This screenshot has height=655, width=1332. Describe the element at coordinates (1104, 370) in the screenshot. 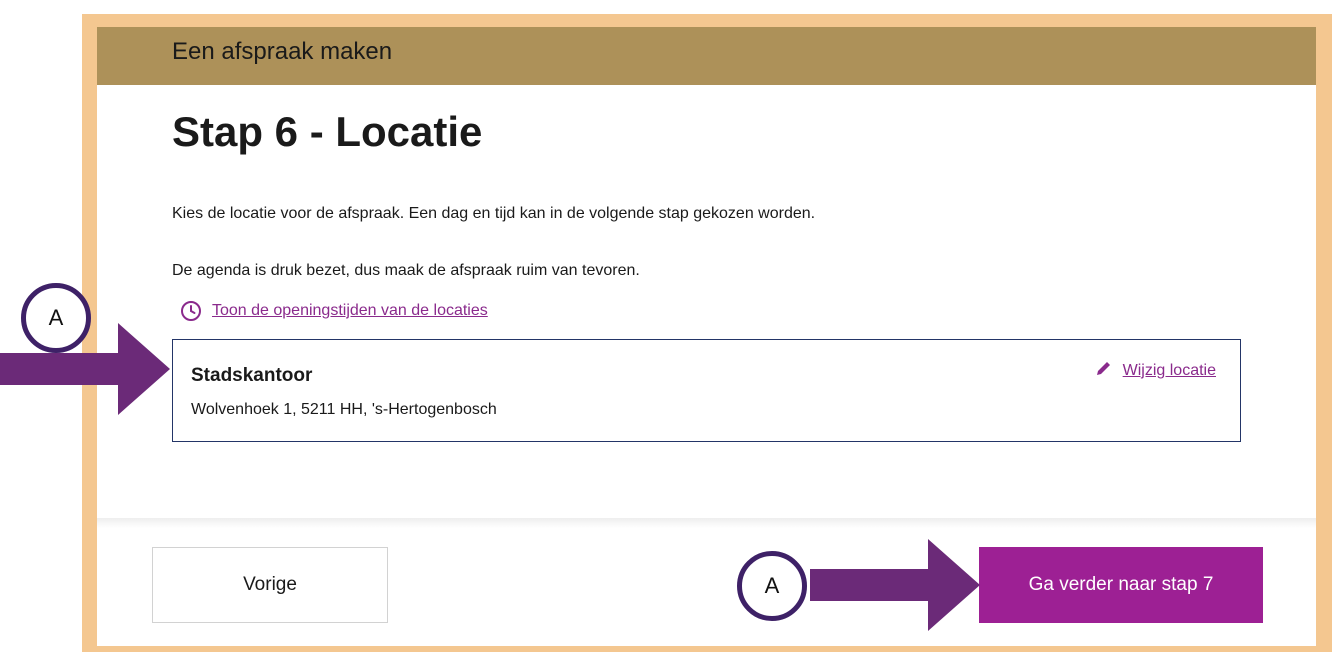

I see `pencil-icon` at that location.